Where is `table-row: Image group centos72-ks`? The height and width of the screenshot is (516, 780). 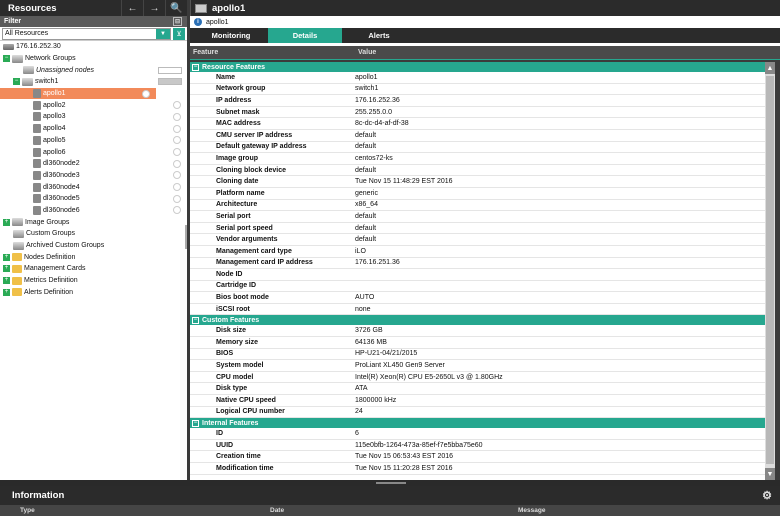
table-row: Image group centos72-ks is located at coordinates (477, 159).